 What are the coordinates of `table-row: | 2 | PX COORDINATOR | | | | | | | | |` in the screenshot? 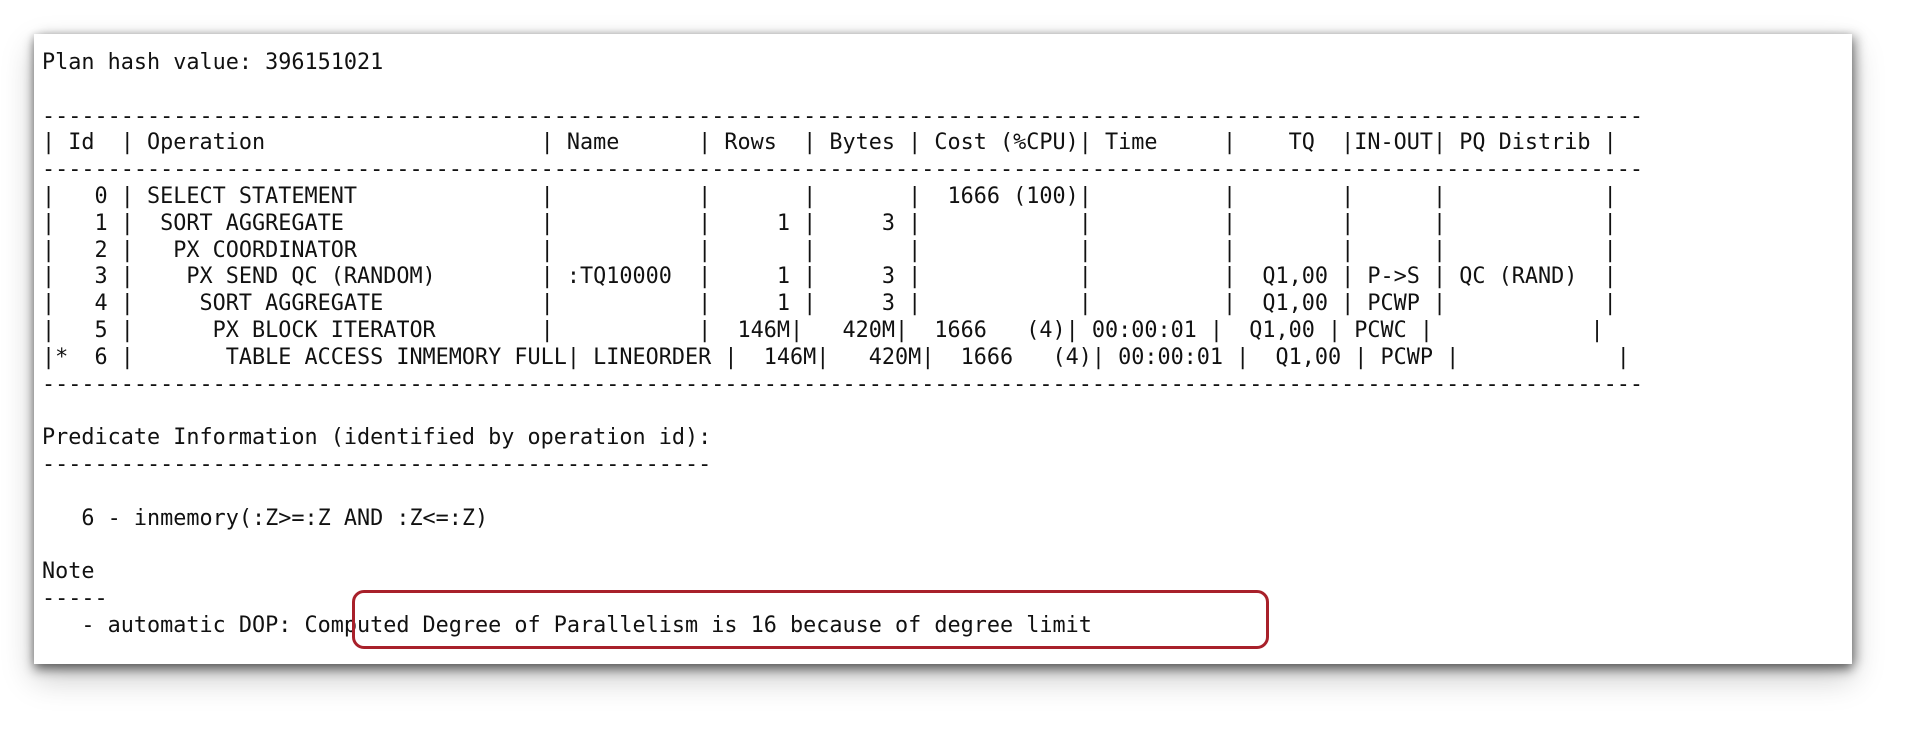 It's located at (829, 250).